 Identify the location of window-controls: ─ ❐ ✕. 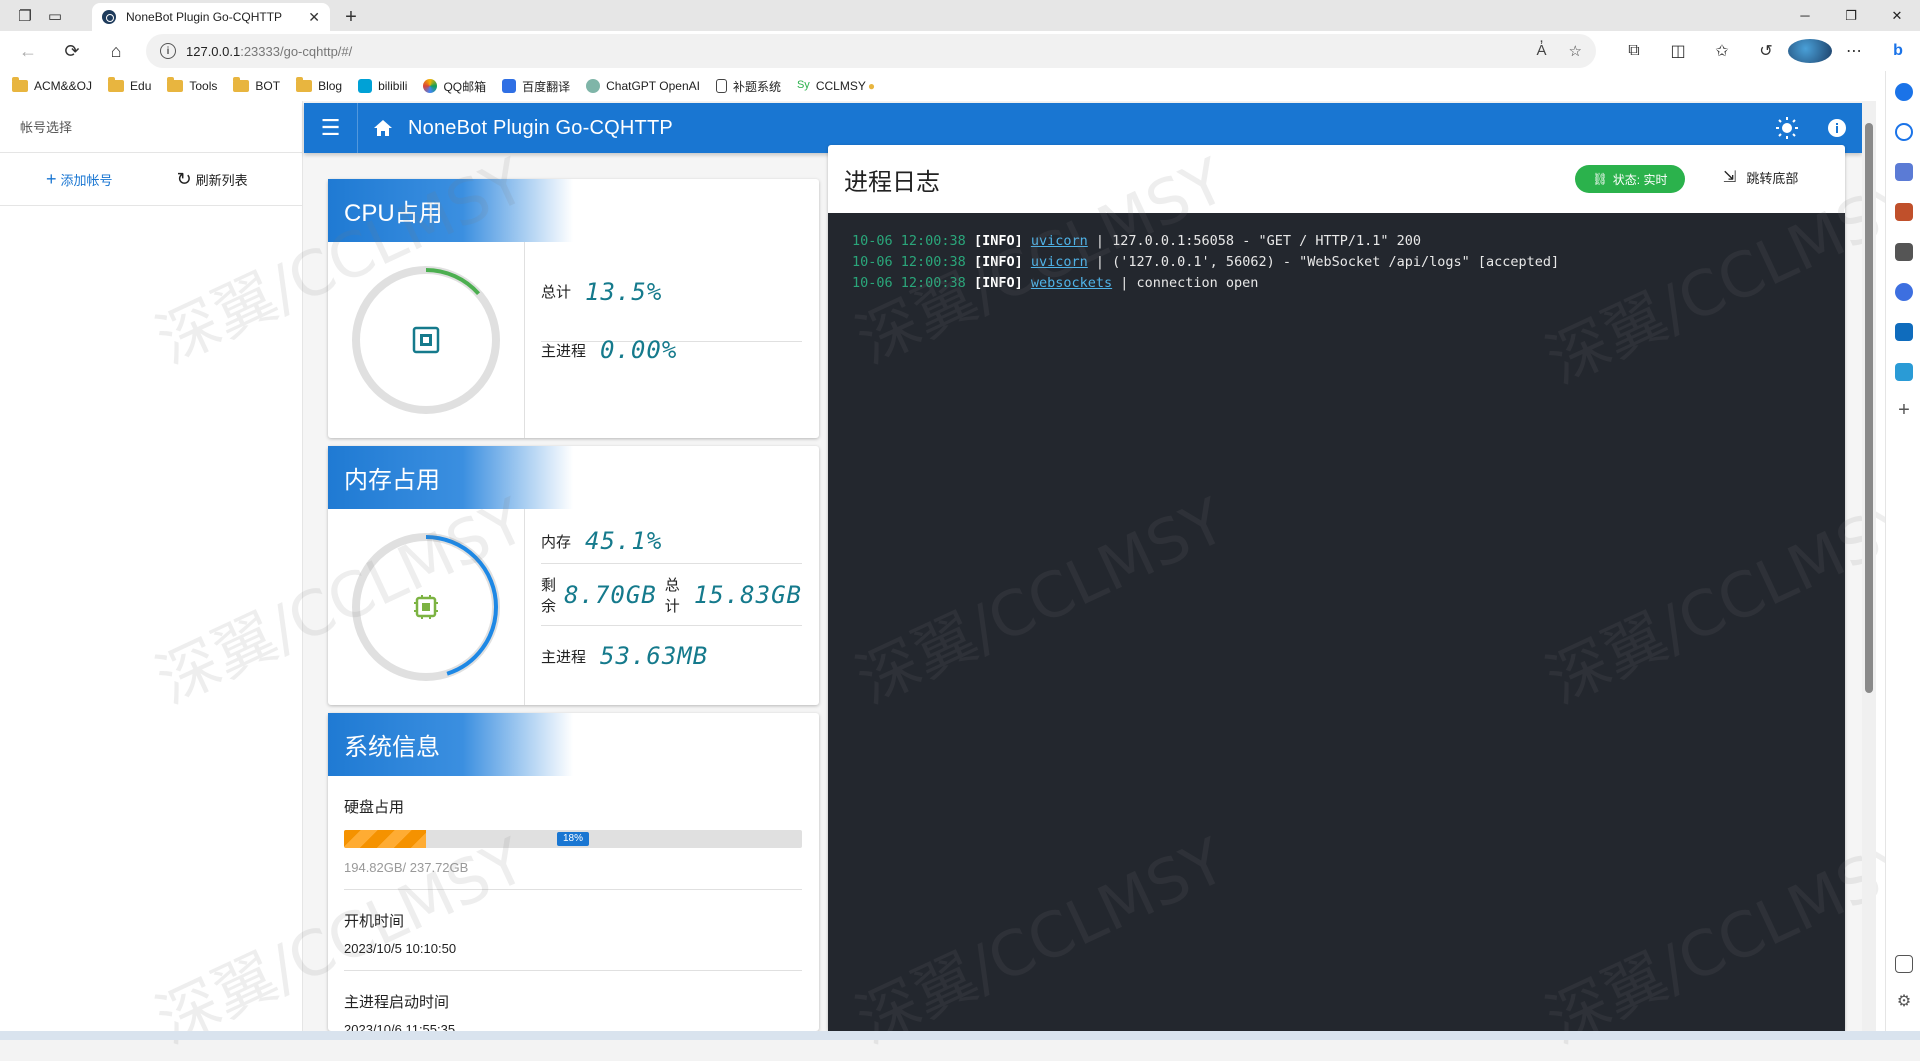
(1851, 15).